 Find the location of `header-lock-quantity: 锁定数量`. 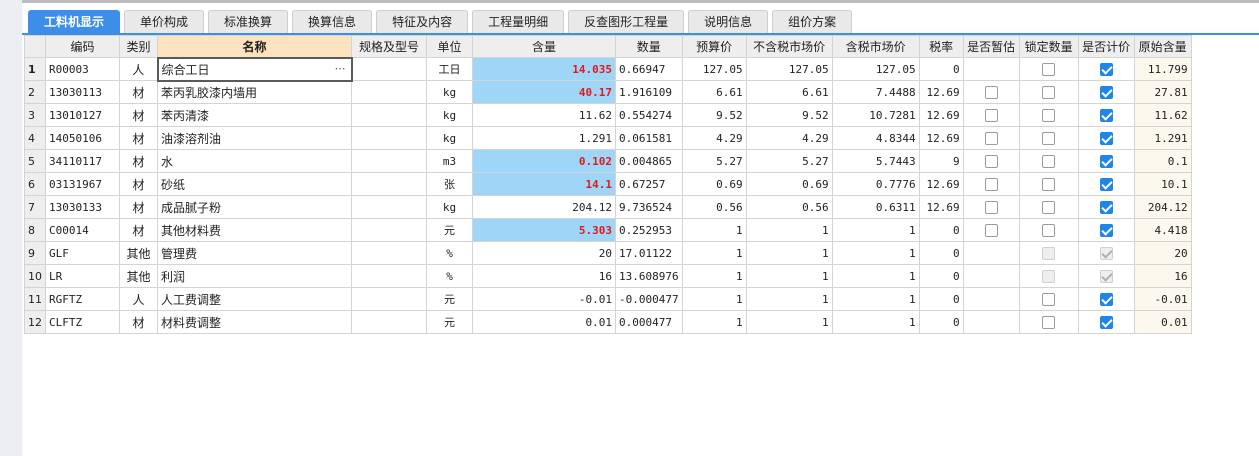

header-lock-quantity: 锁定数量 is located at coordinates (1048, 46).